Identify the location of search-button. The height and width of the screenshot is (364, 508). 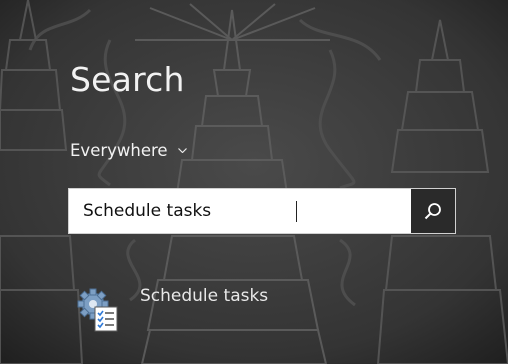
(433, 211).